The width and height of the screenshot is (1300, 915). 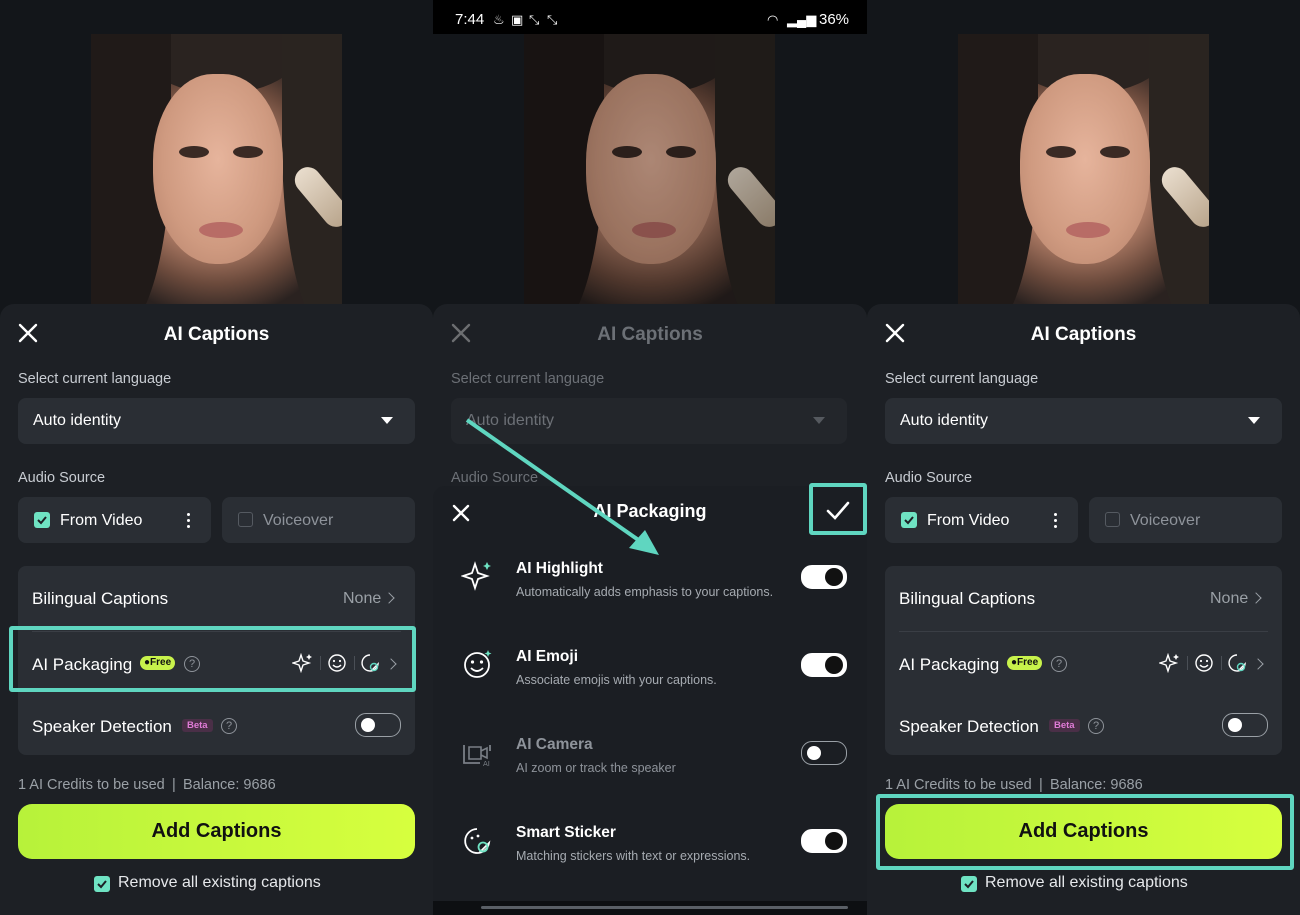 I want to click on highlight-add-captions, so click(x=1085, y=832).